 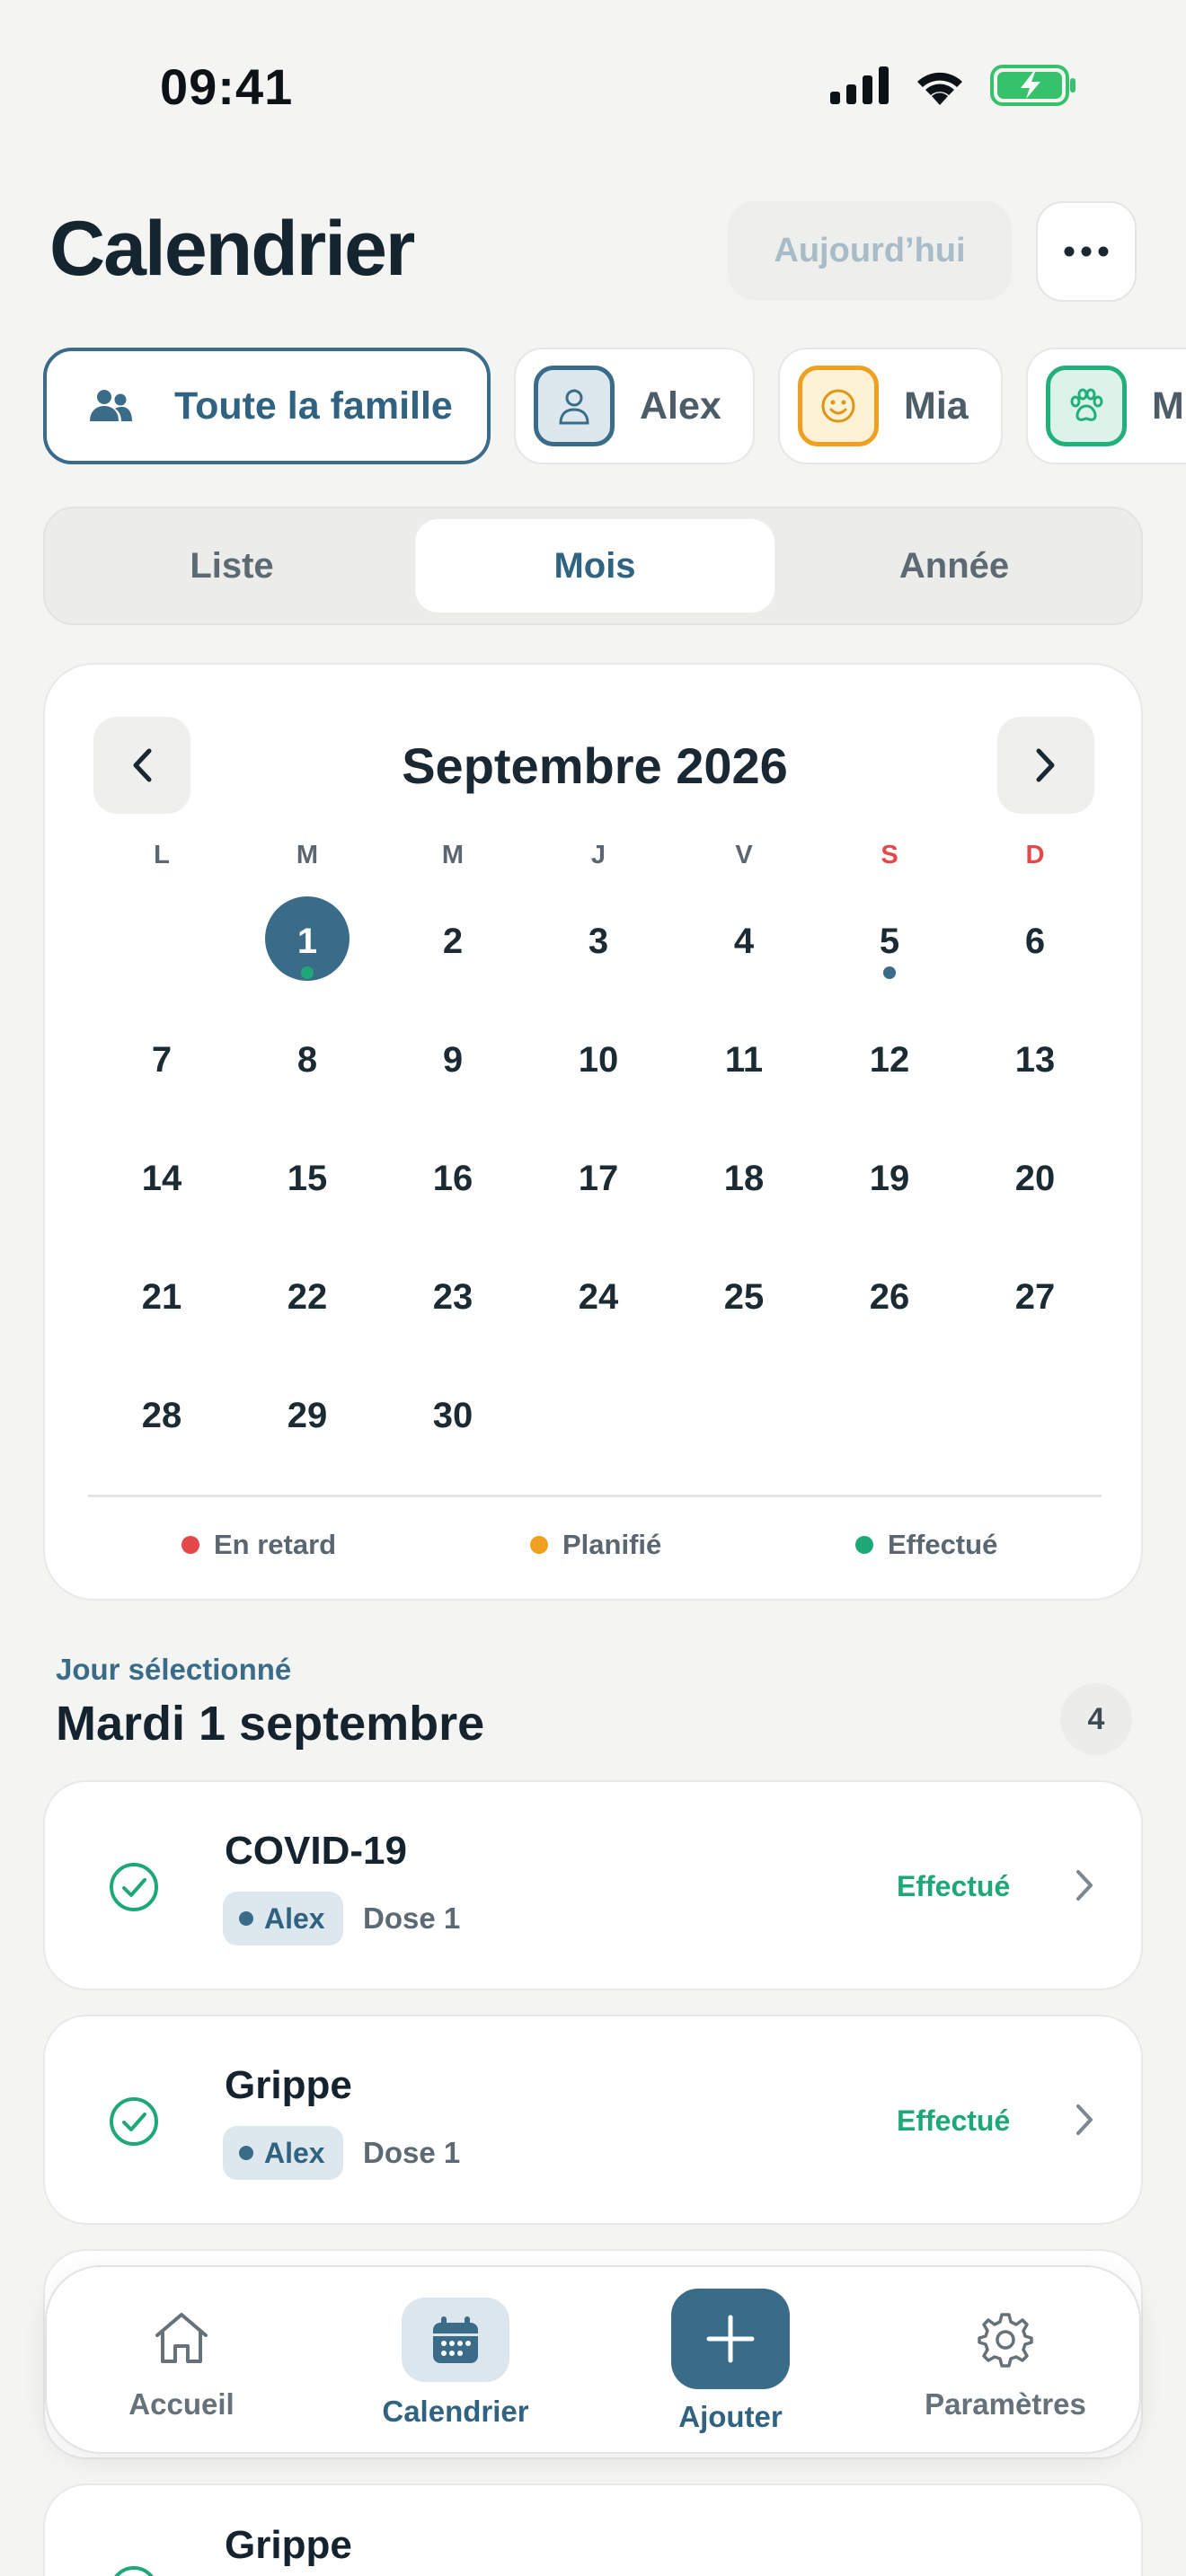 I want to click on nav-add: Ajouter, so click(x=730, y=2361).